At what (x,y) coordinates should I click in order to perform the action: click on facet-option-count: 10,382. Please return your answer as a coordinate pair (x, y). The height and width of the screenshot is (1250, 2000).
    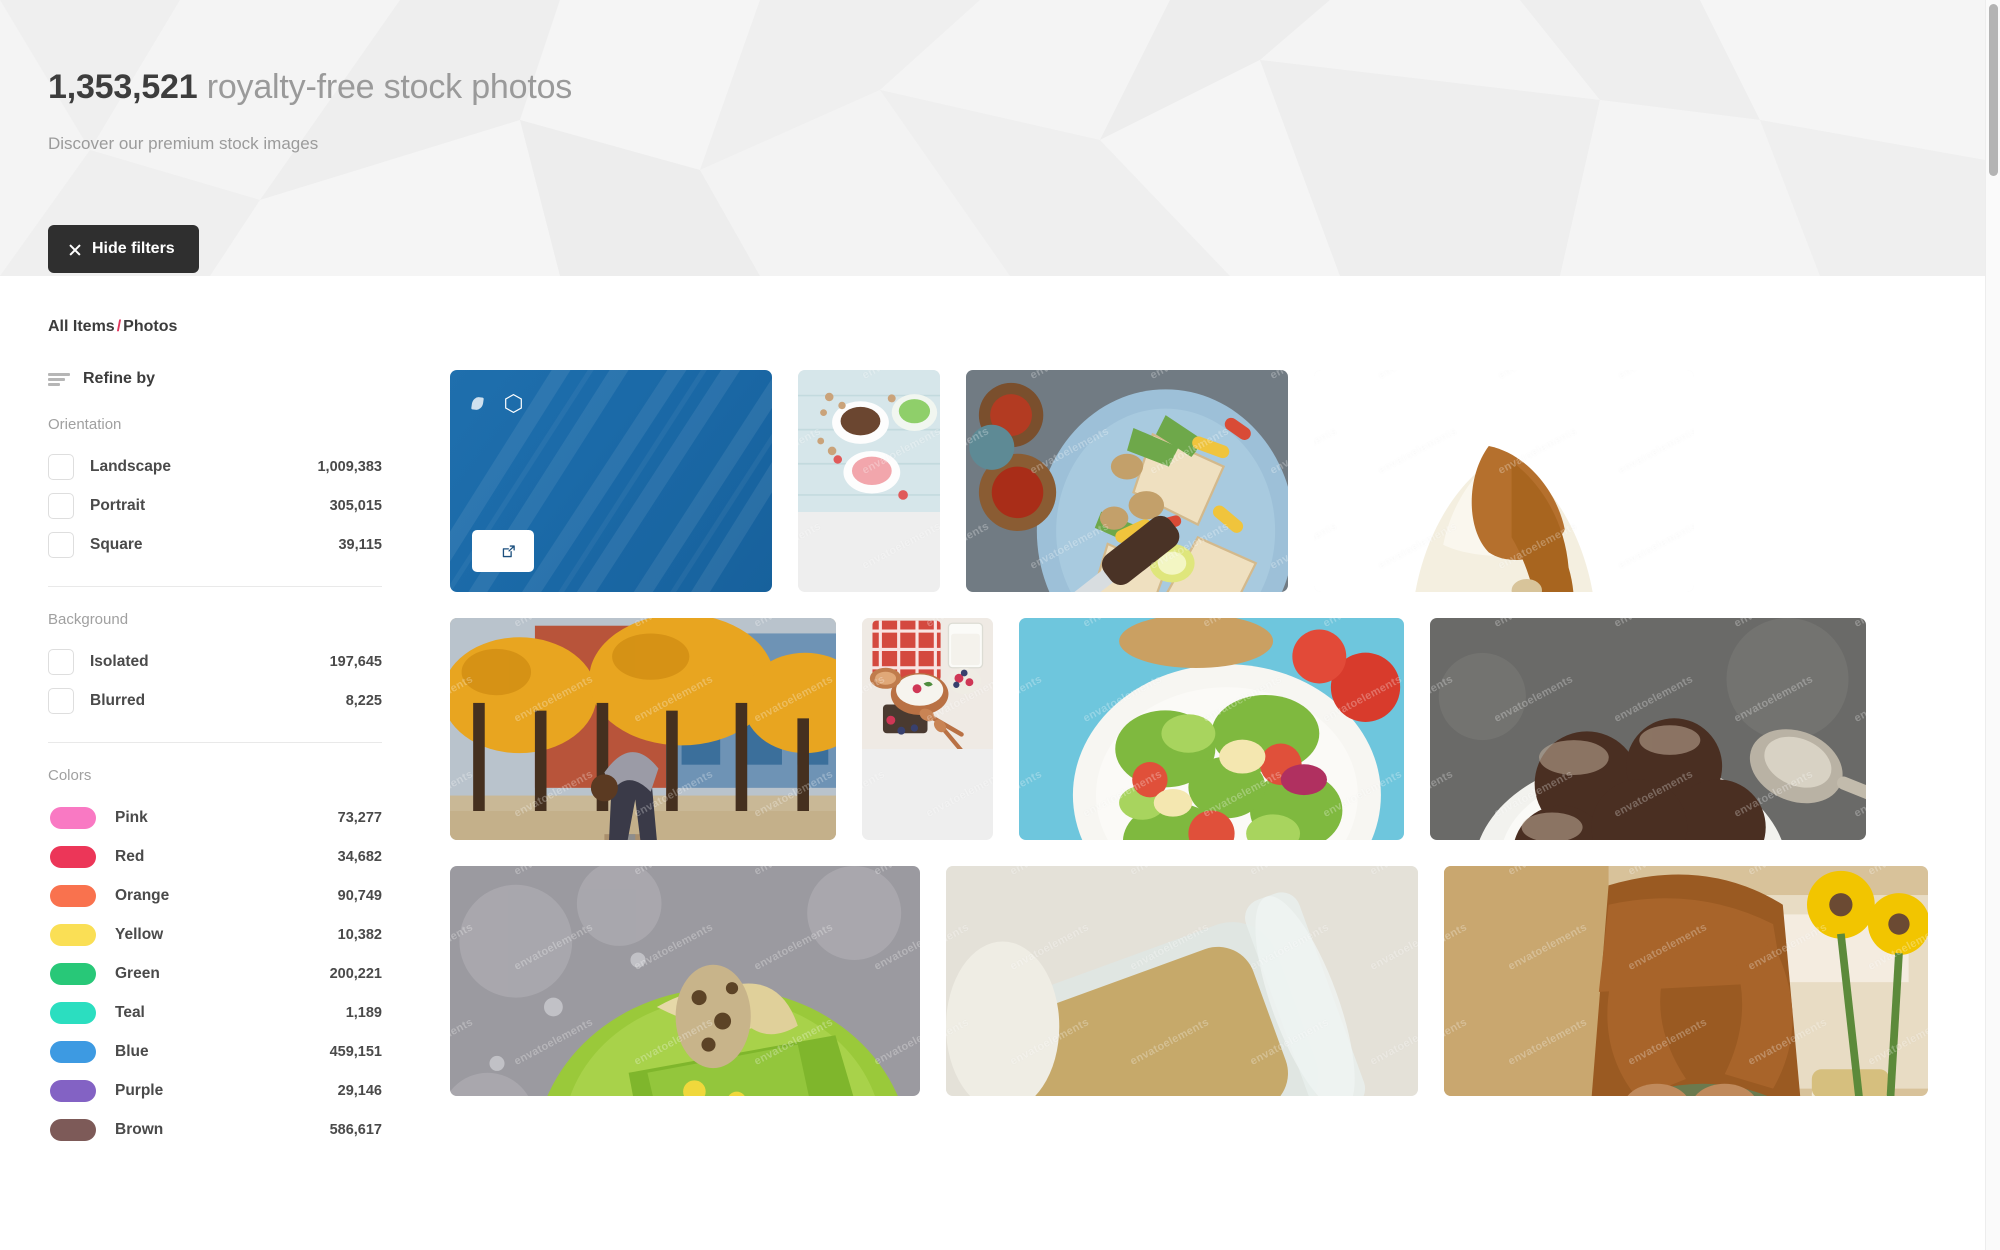
    Looking at the image, I should click on (359, 934).